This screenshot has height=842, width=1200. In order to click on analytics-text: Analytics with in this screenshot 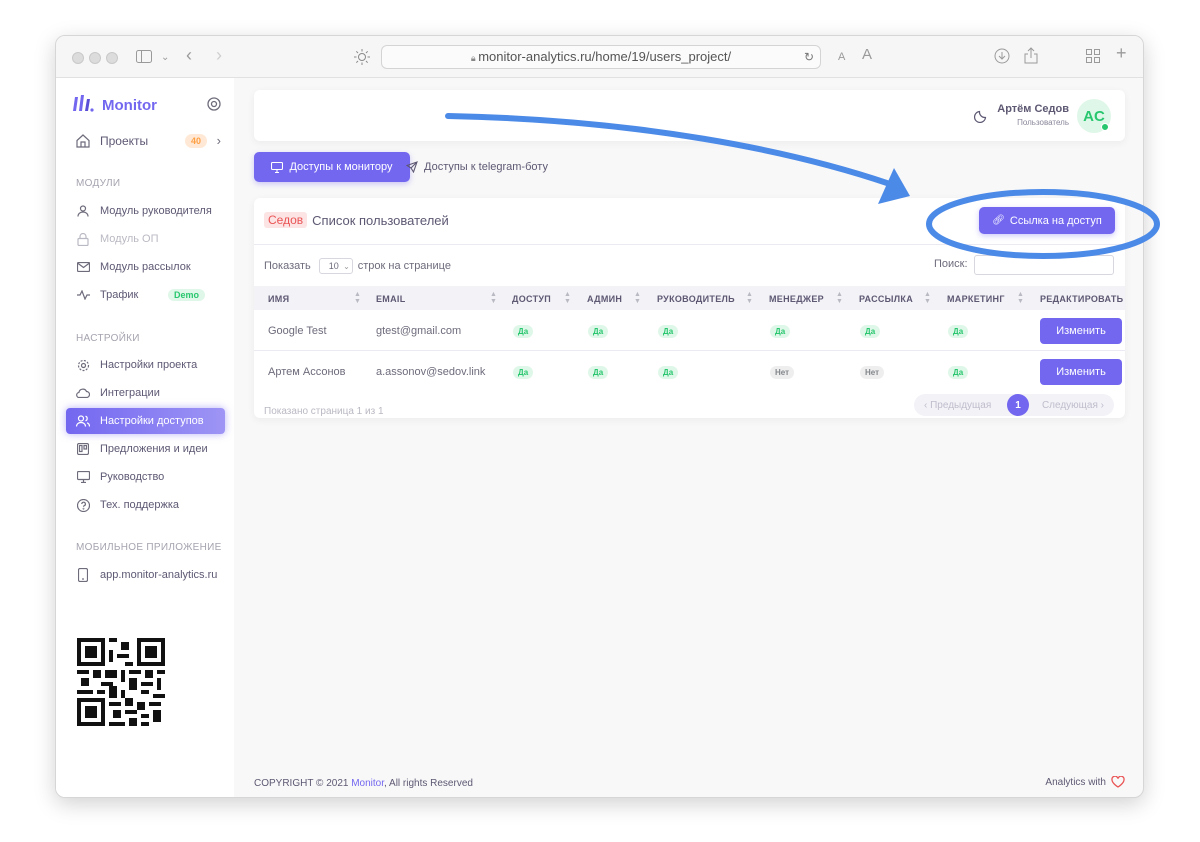, I will do `click(1075, 782)`.